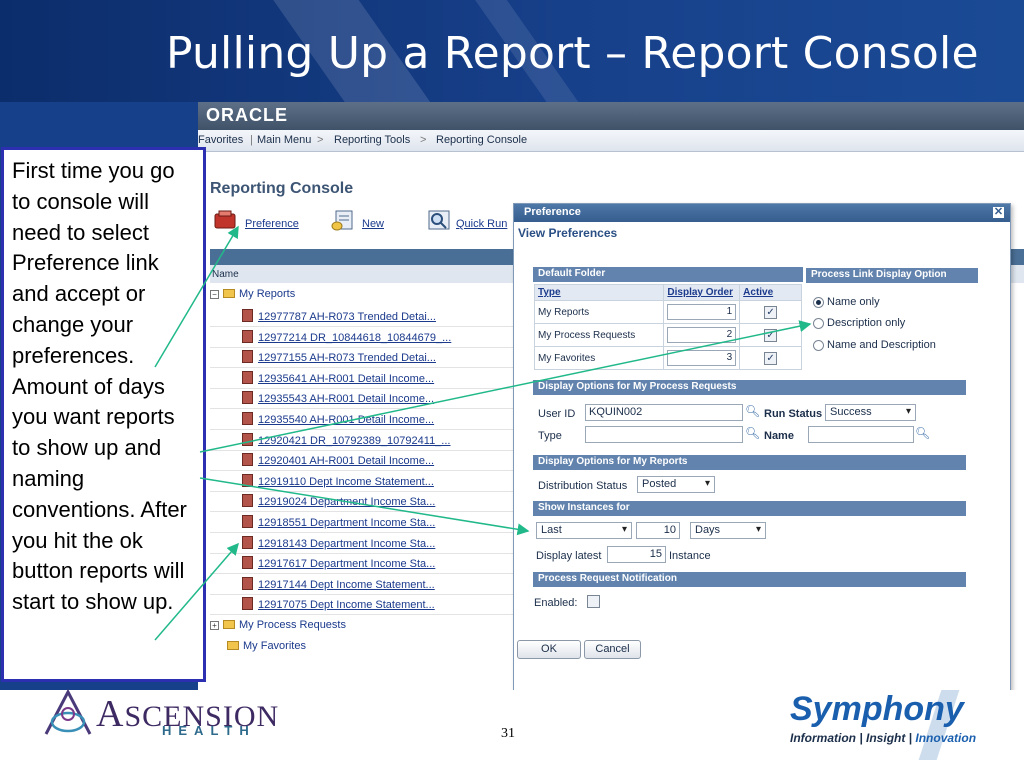 The height and width of the screenshot is (768, 1024). Describe the element at coordinates (728, 530) in the screenshot. I see `unit-select: Days` at that location.